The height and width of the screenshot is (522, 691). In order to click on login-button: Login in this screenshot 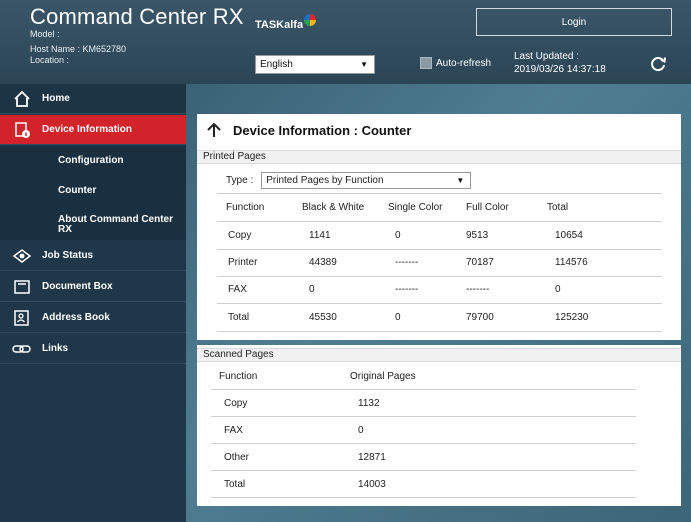, I will do `click(574, 22)`.